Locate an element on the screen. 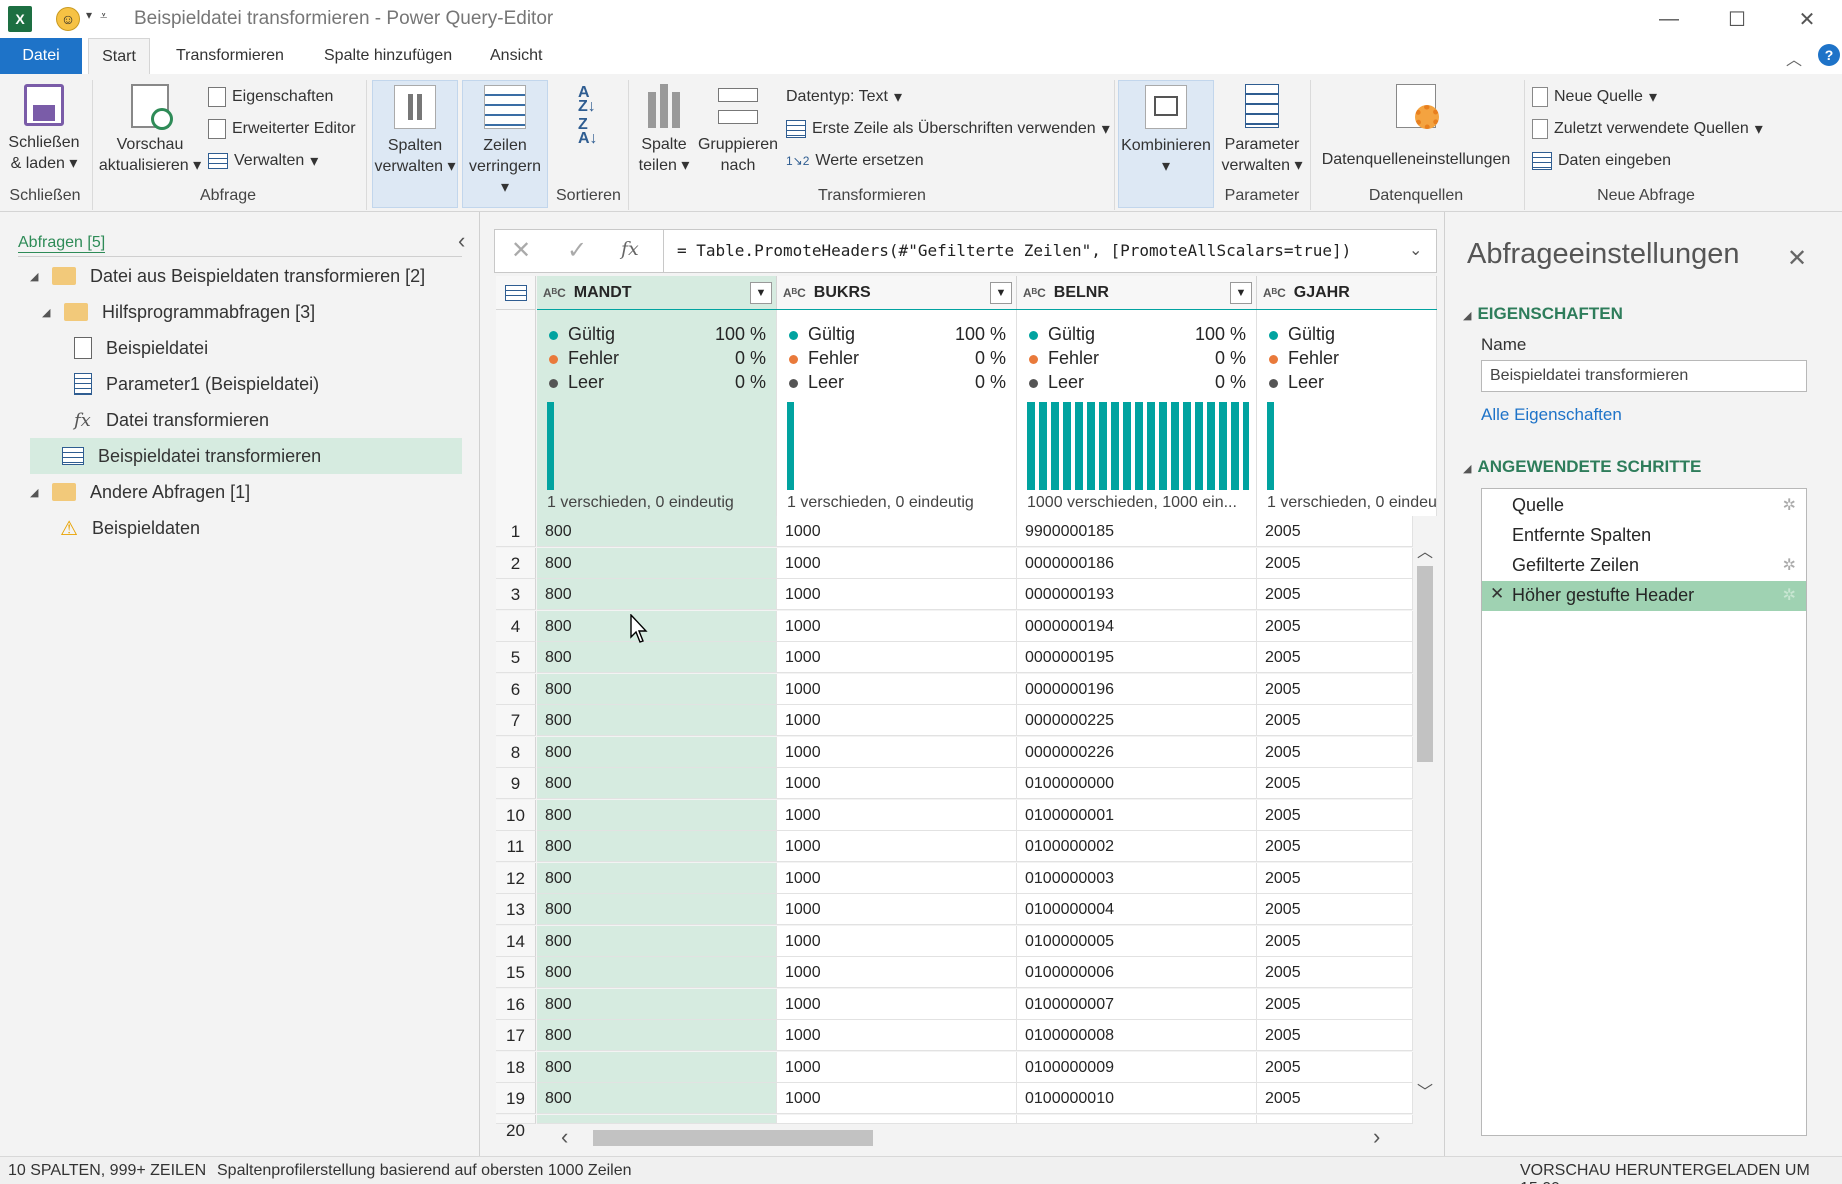 The image size is (1842, 1184). cell-belnr: 0100000003 is located at coordinates (1137, 878).